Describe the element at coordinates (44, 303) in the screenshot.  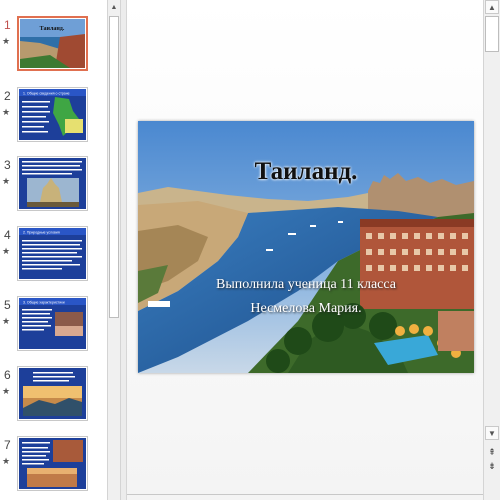
I see `thumbnail-title: 3. Общие характеристики` at that location.